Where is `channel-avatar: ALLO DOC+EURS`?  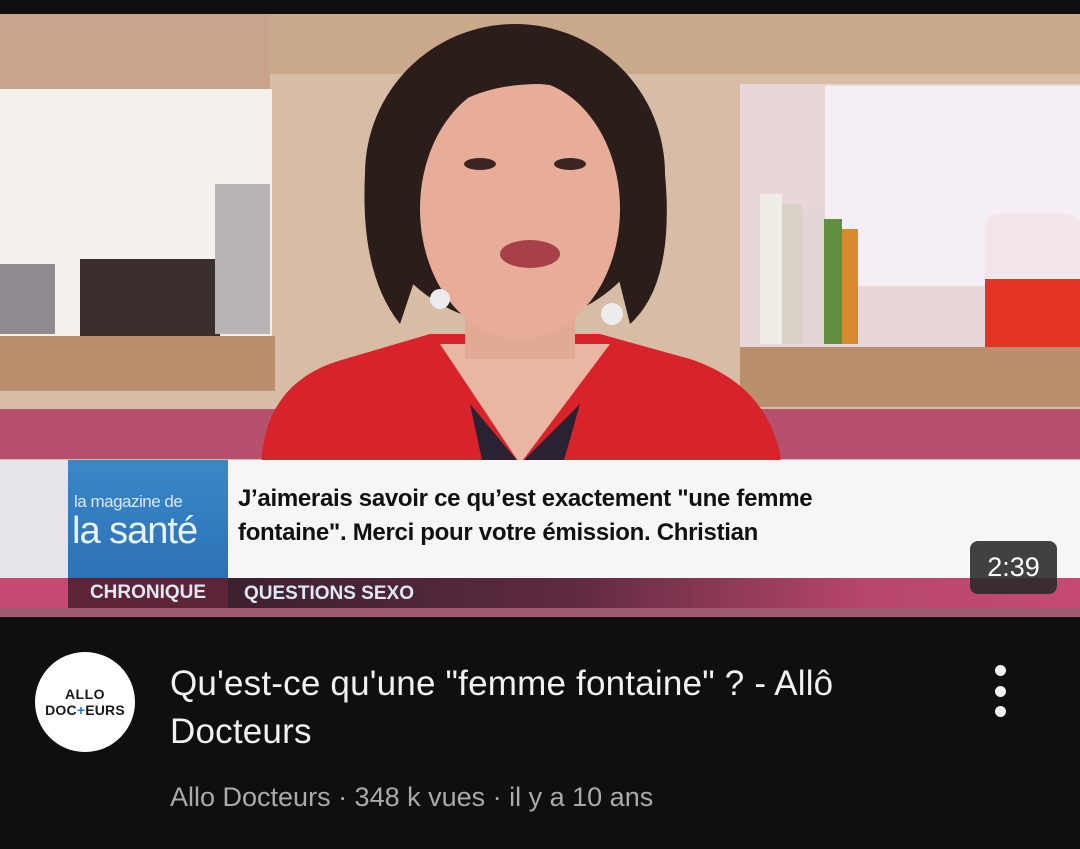
channel-avatar: ALLO DOC+EURS is located at coordinates (85, 702).